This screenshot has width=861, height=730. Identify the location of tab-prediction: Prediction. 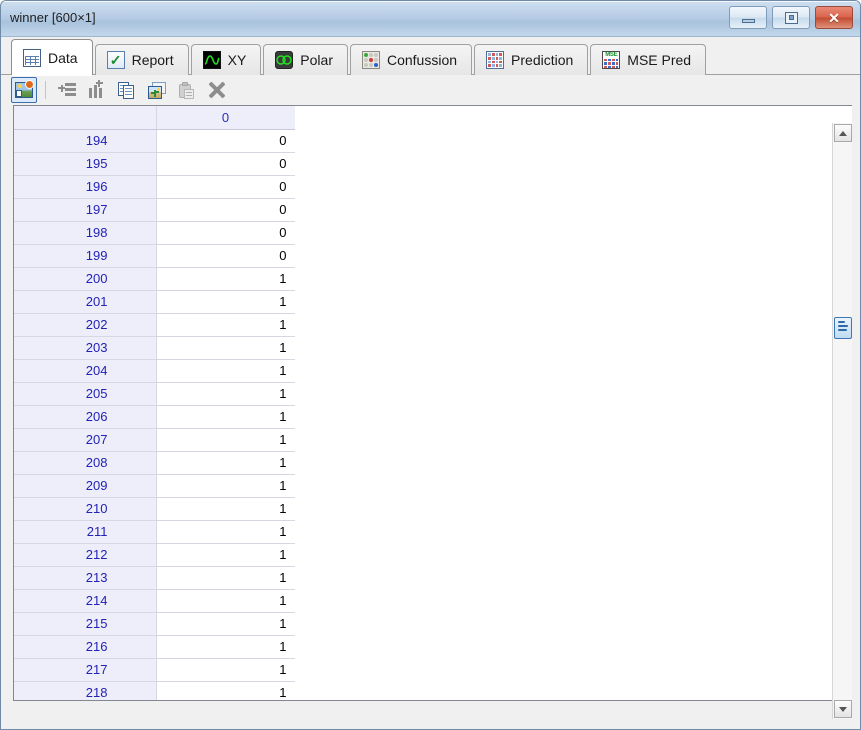
(531, 59).